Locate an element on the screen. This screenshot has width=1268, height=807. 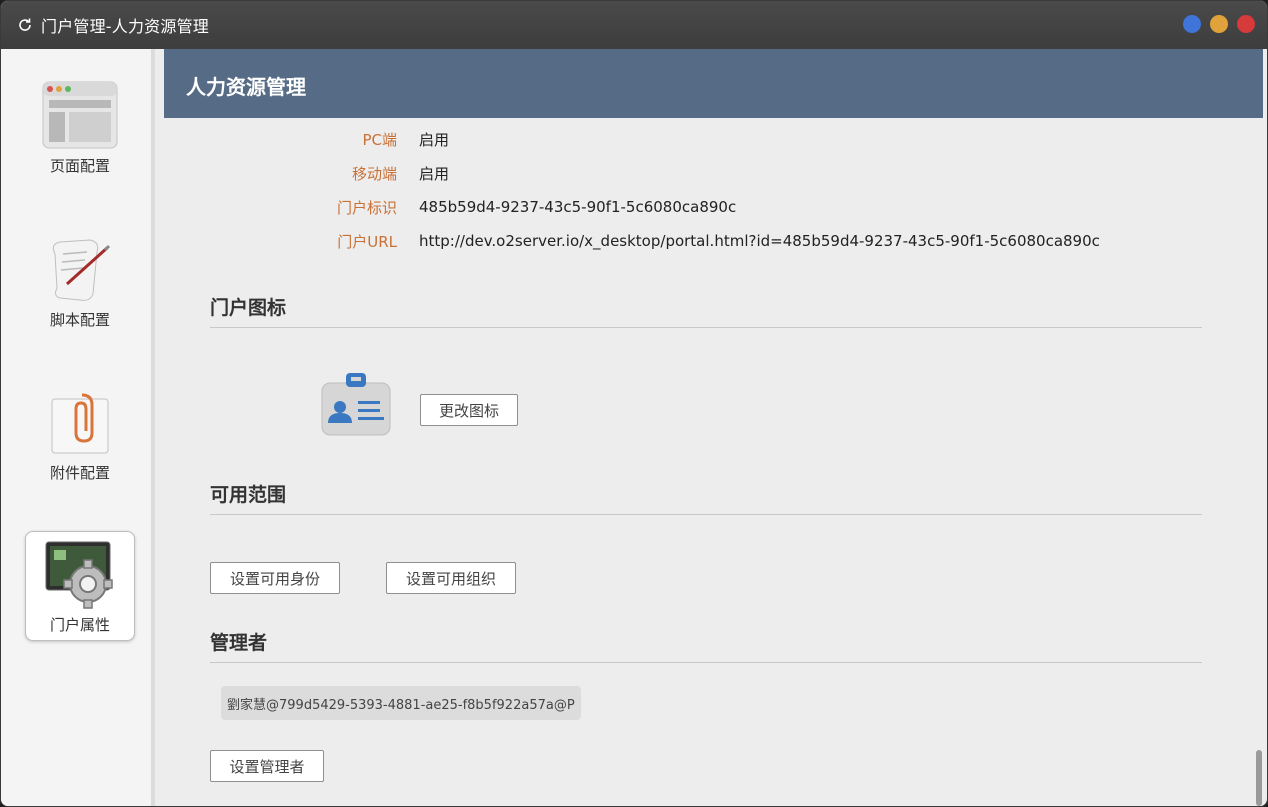
section-title-admin: 管理者 is located at coordinates (239, 643).